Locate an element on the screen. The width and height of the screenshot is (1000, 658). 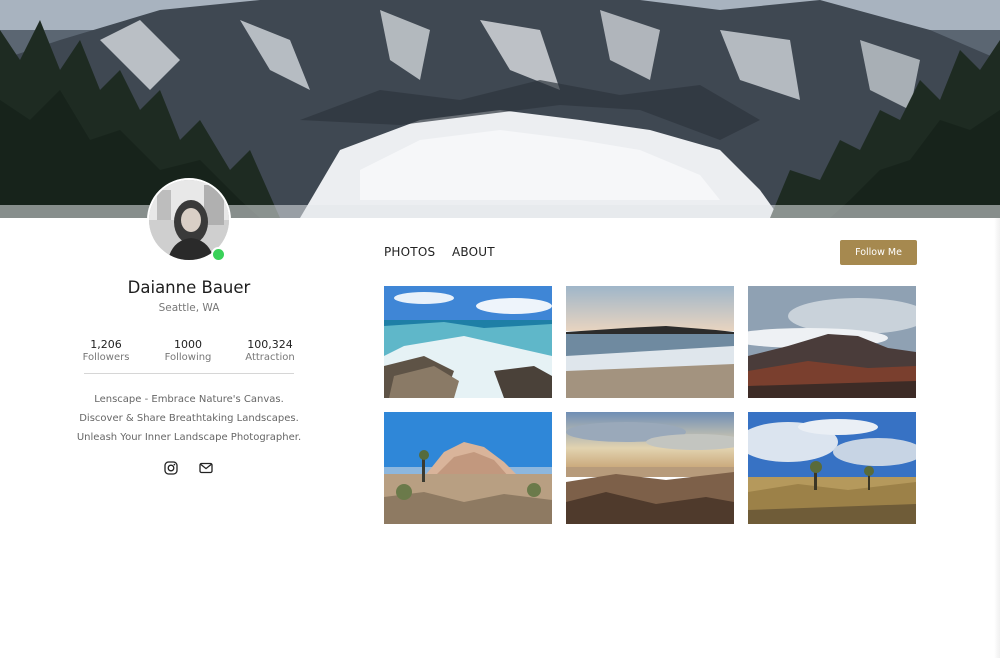
stat-value: 1000 is located at coordinates (188, 344).